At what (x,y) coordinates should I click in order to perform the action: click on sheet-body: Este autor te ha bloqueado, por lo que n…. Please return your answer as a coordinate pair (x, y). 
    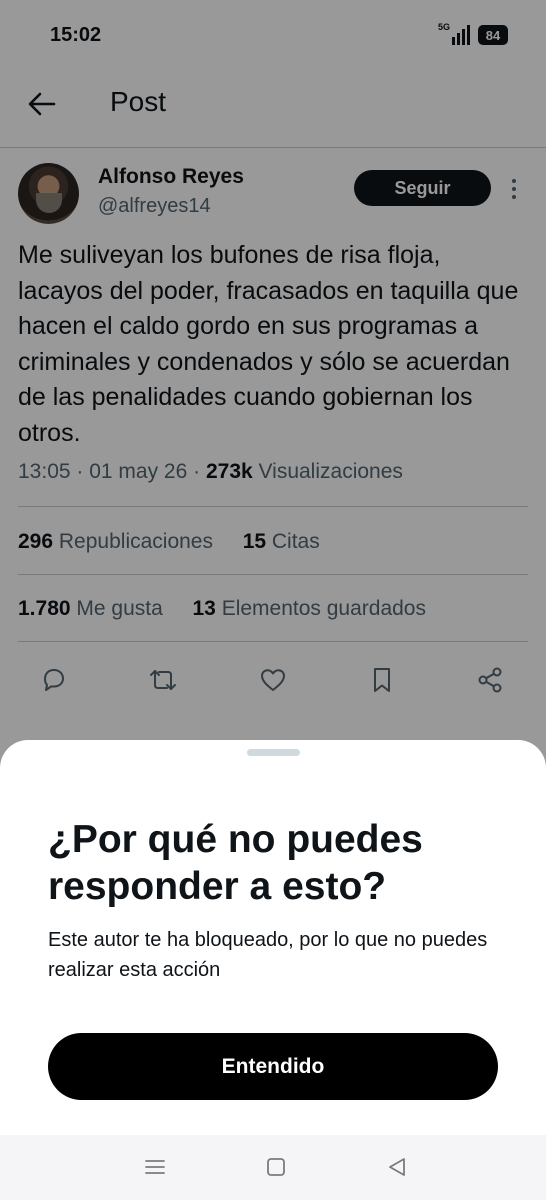
    Looking at the image, I should click on (268, 955).